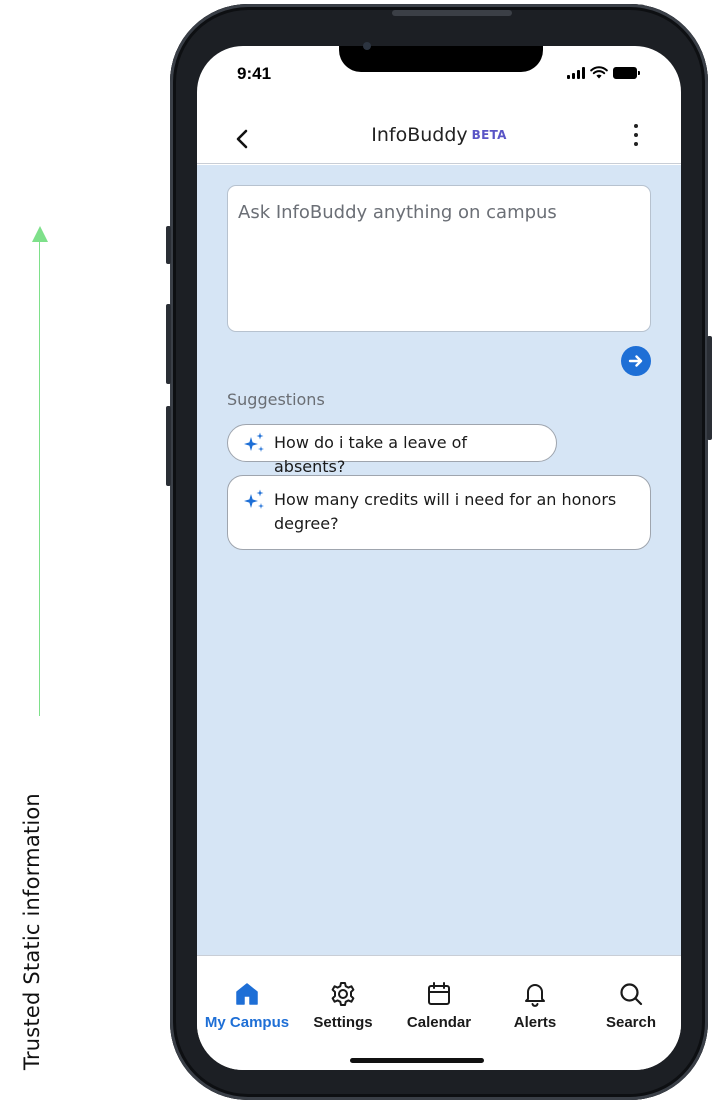 This screenshot has height=1104, width=718. What do you see at coordinates (247, 1022) in the screenshot?
I see `nav-label: My Campus` at bounding box center [247, 1022].